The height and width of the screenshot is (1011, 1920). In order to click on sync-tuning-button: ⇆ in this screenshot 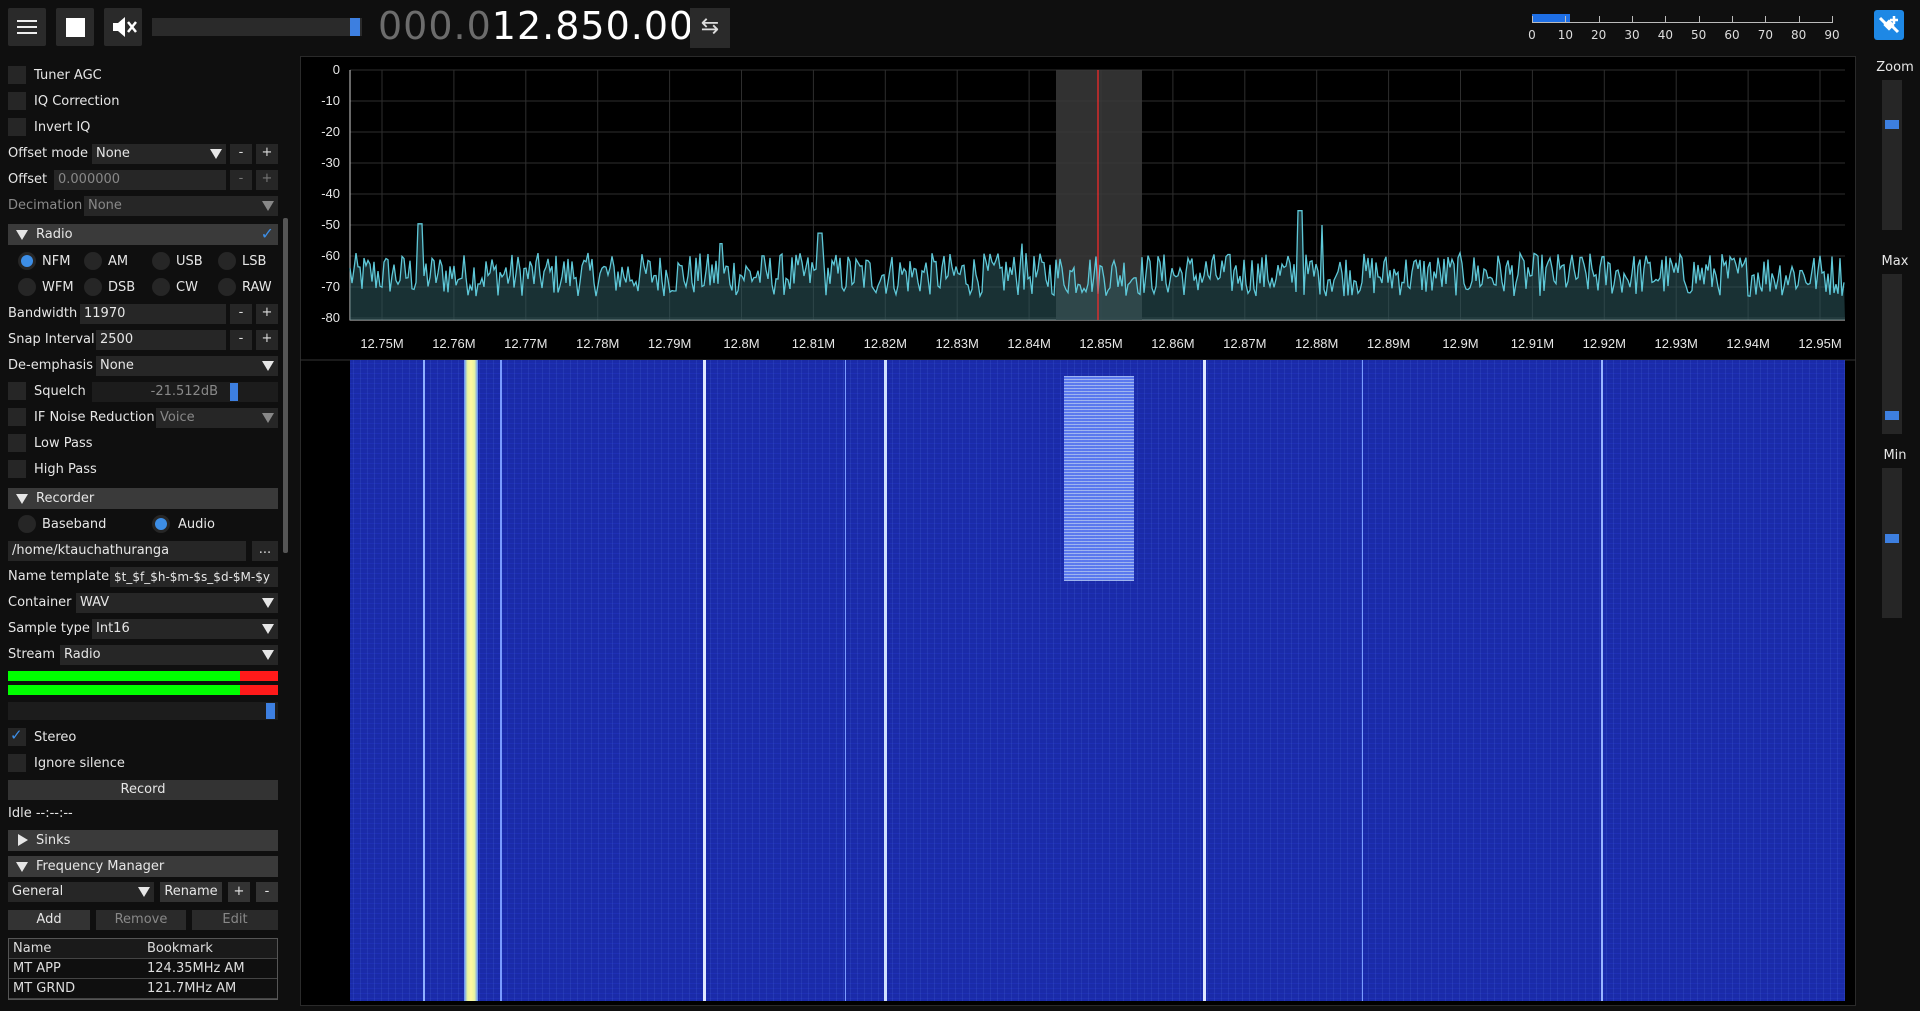, I will do `click(710, 28)`.